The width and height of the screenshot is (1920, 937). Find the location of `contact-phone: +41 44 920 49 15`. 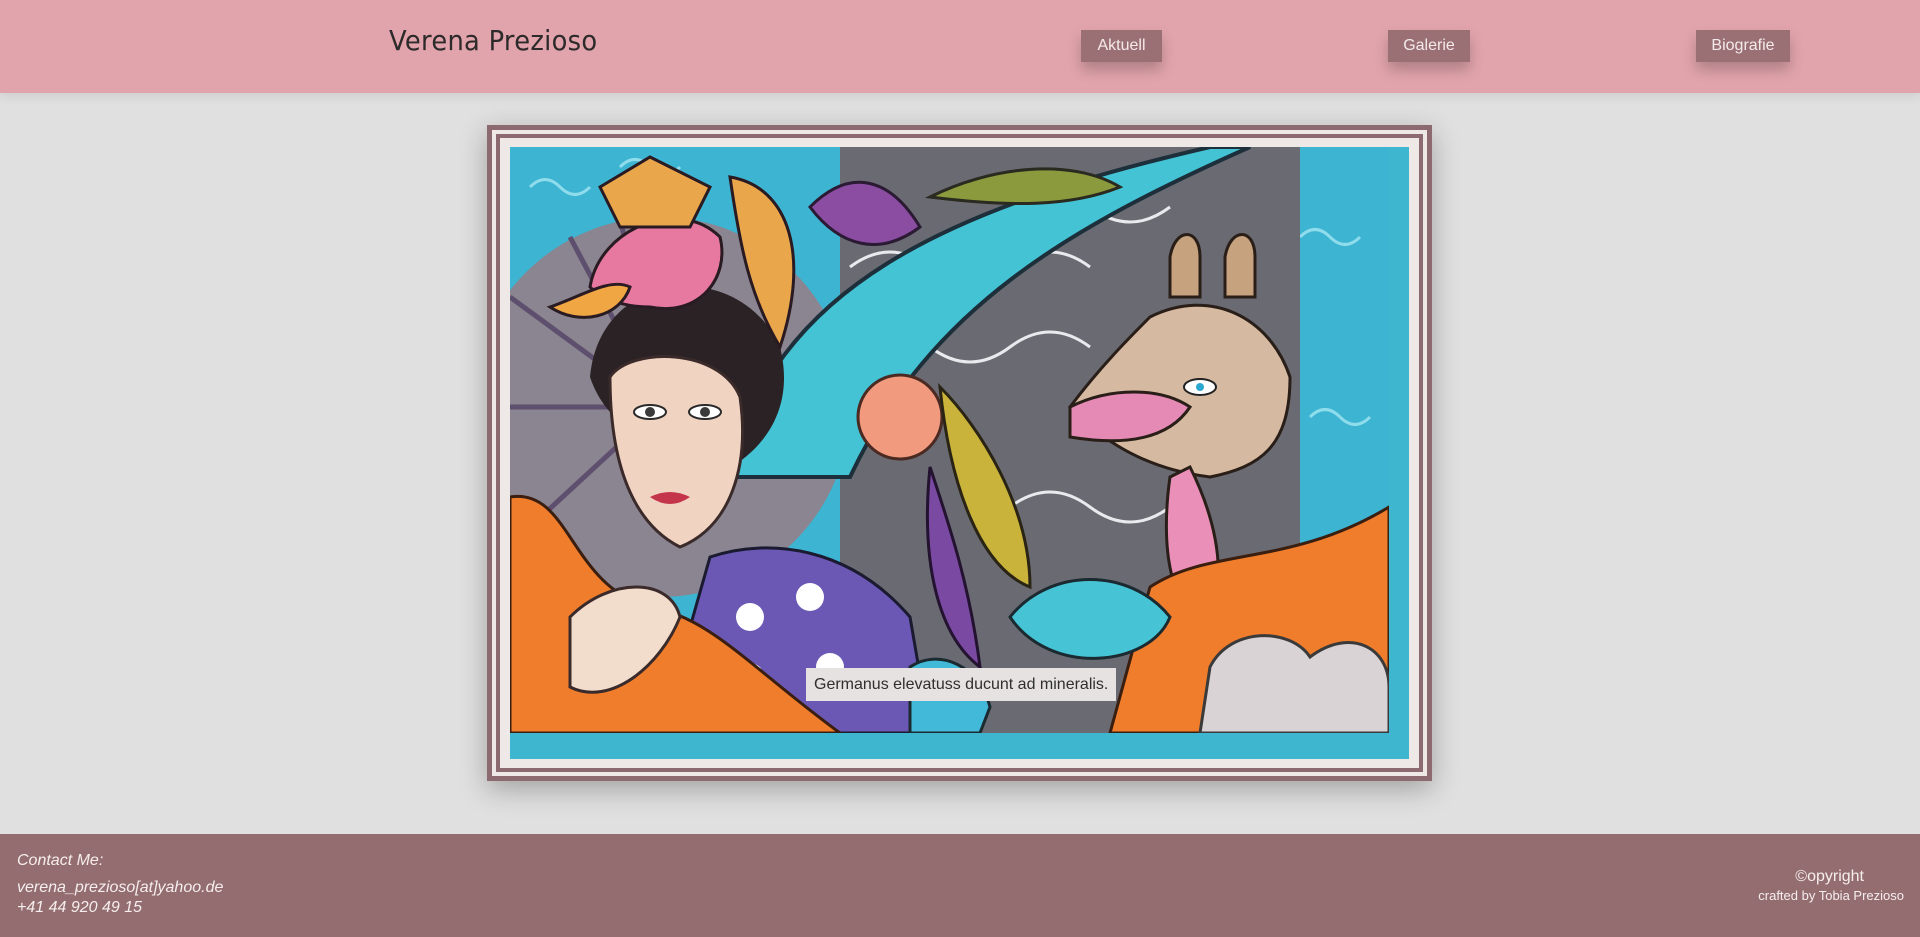

contact-phone: +41 44 920 49 15 is located at coordinates (80, 907).